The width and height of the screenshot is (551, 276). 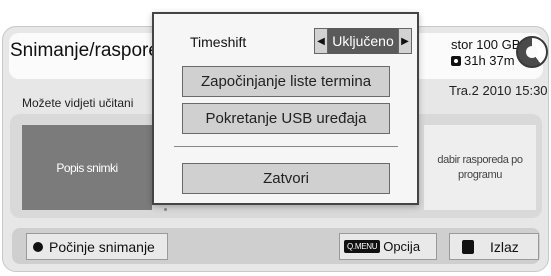 I want to click on timeshift-value: Uključeno, so click(x=363, y=41).